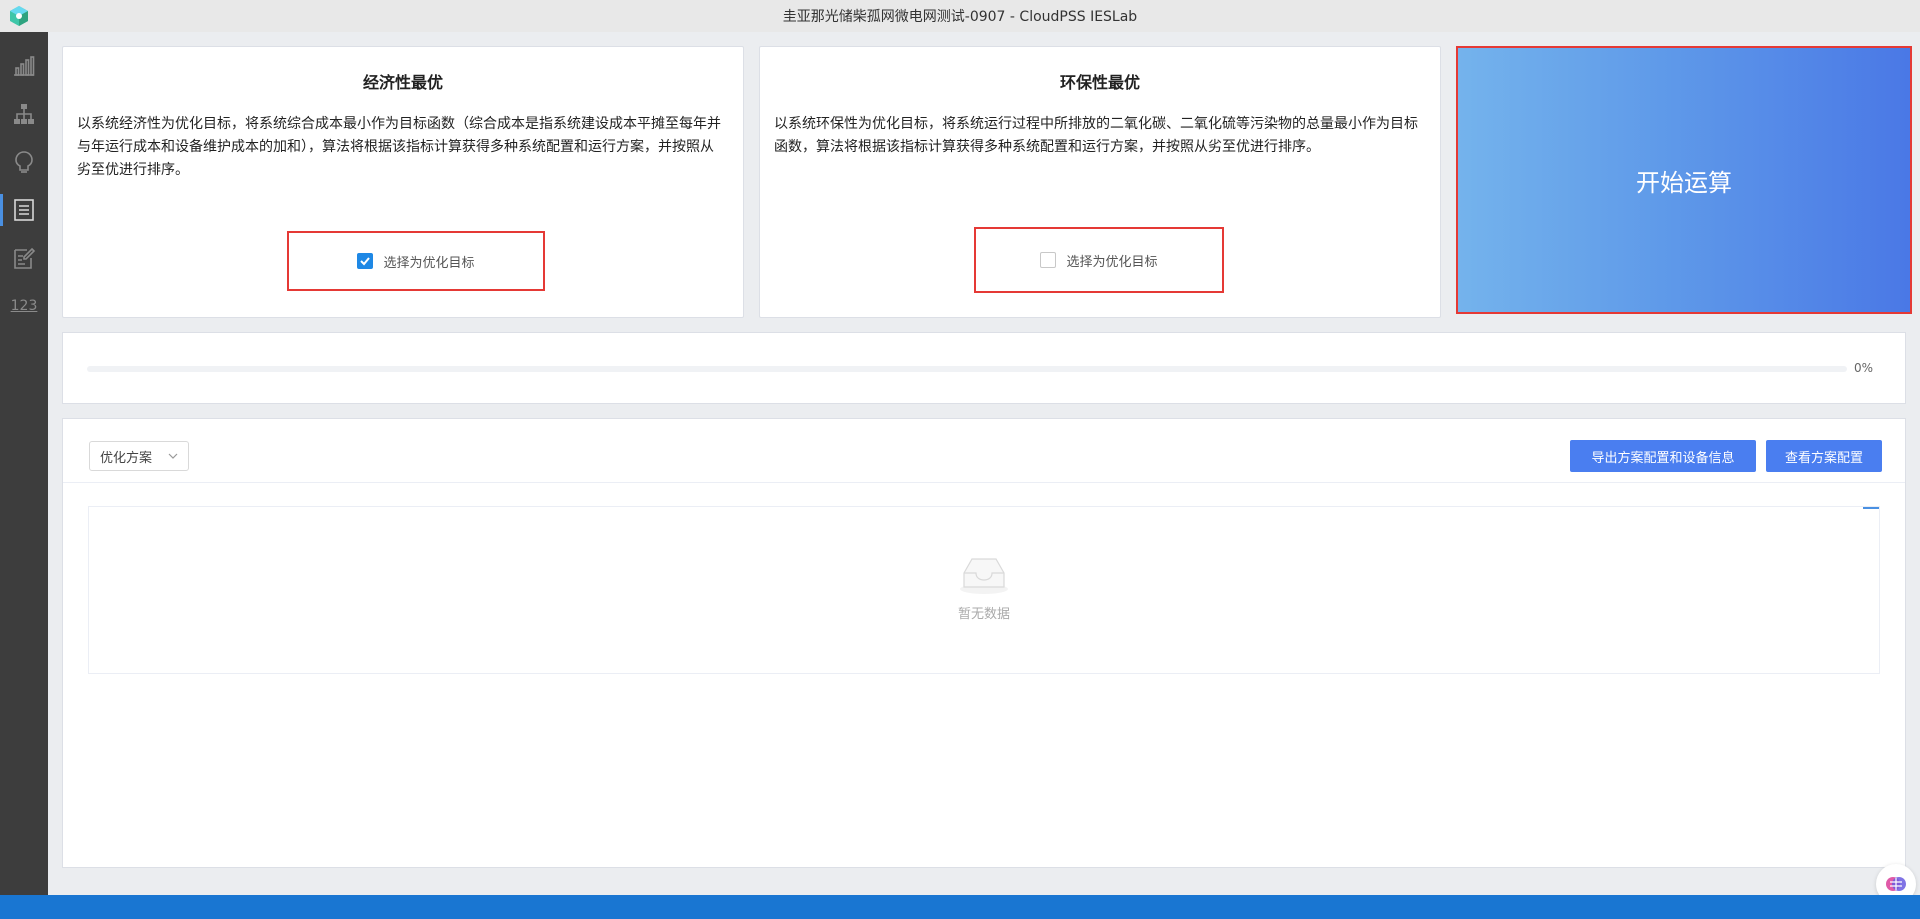  I want to click on sidebar-item-ideas, so click(24, 162).